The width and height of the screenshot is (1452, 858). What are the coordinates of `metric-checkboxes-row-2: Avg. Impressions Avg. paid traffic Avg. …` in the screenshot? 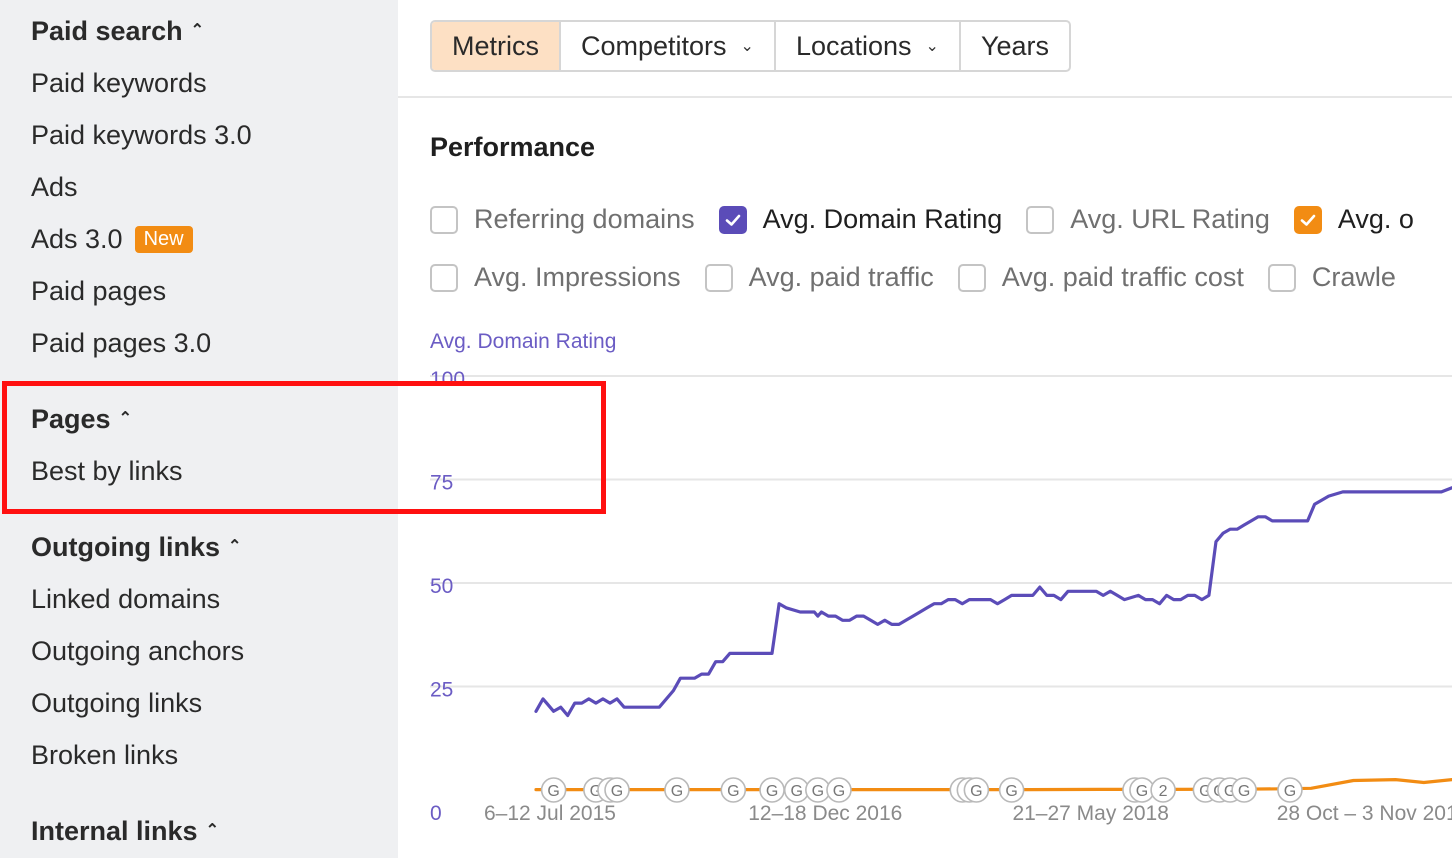 It's located at (925, 277).